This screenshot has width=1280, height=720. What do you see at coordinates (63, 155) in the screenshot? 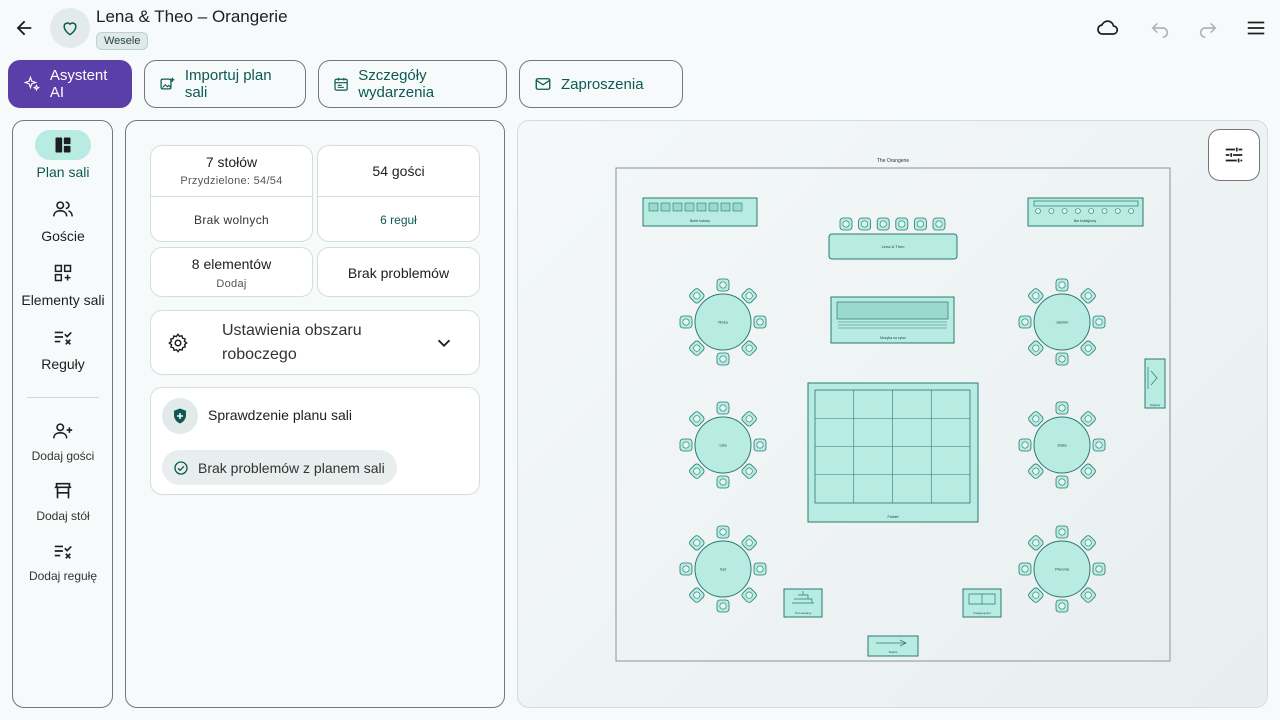
I see `nav-item-plan: Plan sali` at bounding box center [63, 155].